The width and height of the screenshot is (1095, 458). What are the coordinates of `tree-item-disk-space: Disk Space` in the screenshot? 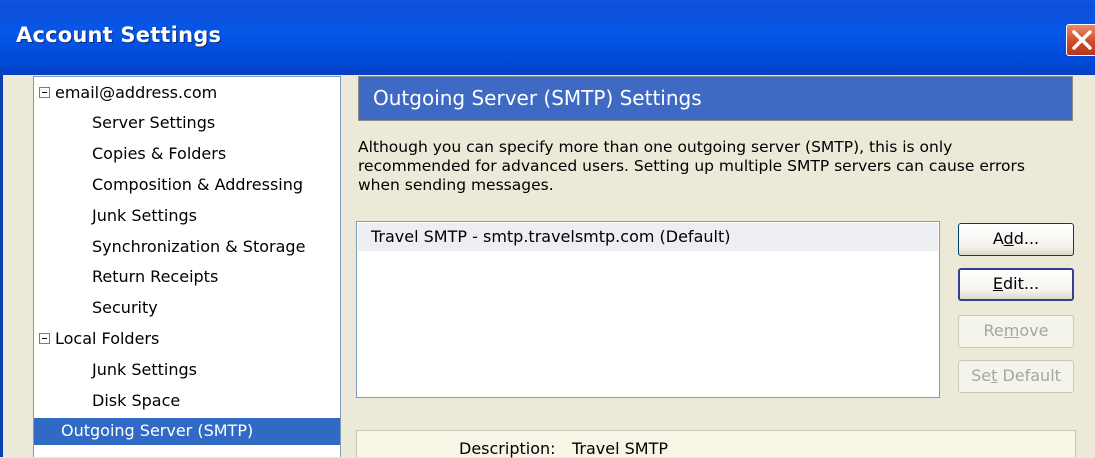 It's located at (136, 401).